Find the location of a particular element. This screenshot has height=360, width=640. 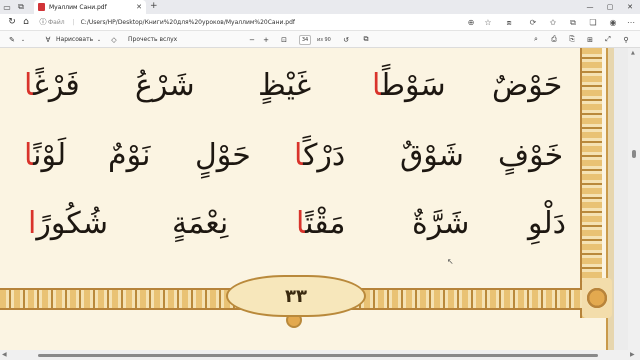

draw-label: Нарисовать is located at coordinates (74, 39).